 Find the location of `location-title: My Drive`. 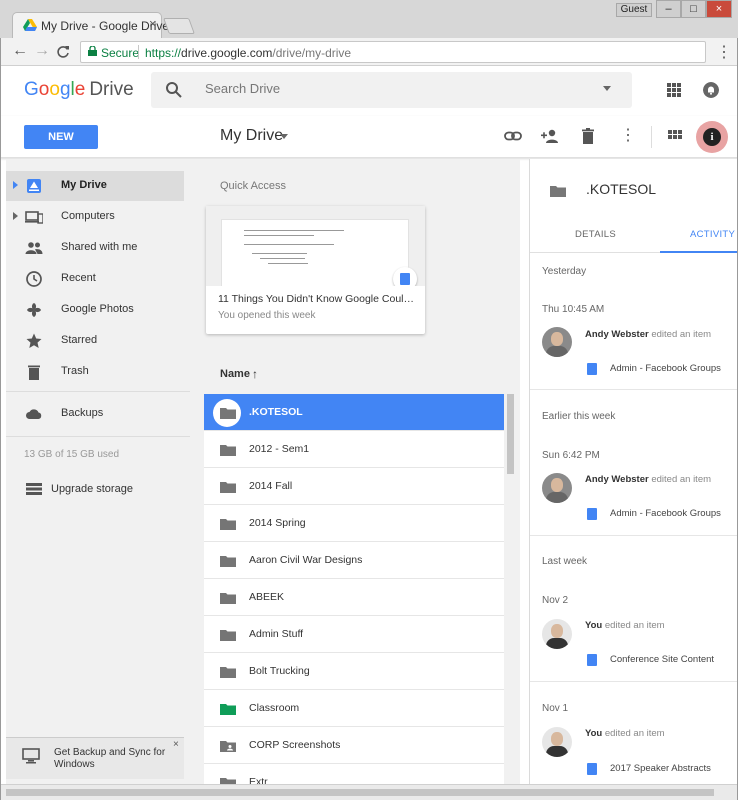

location-title: My Drive is located at coordinates (251, 136).